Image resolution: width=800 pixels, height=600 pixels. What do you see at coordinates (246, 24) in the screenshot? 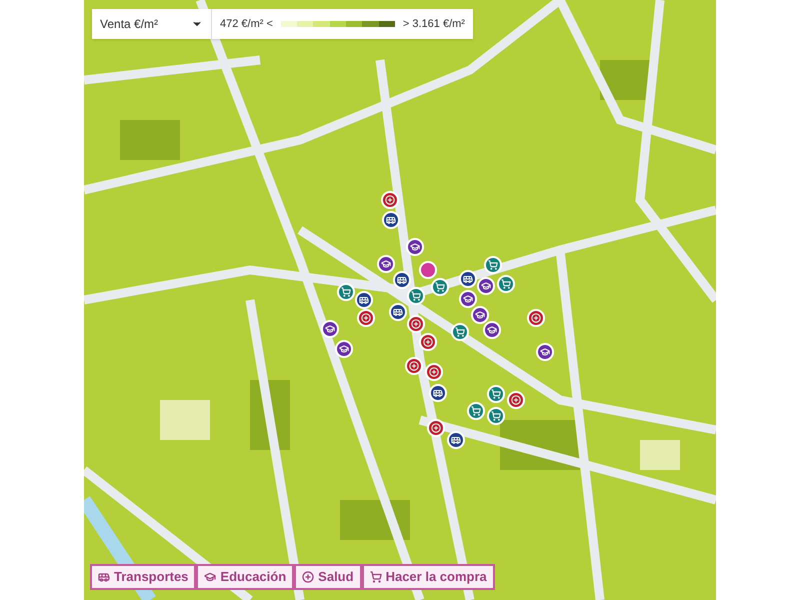
I see `legend-min-label: 472 €/m² <` at bounding box center [246, 24].